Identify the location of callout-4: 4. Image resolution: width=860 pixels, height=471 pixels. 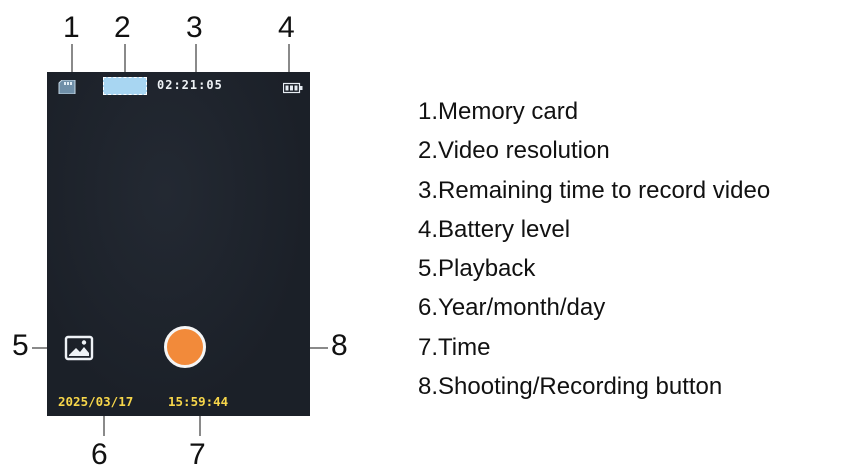
(286, 27).